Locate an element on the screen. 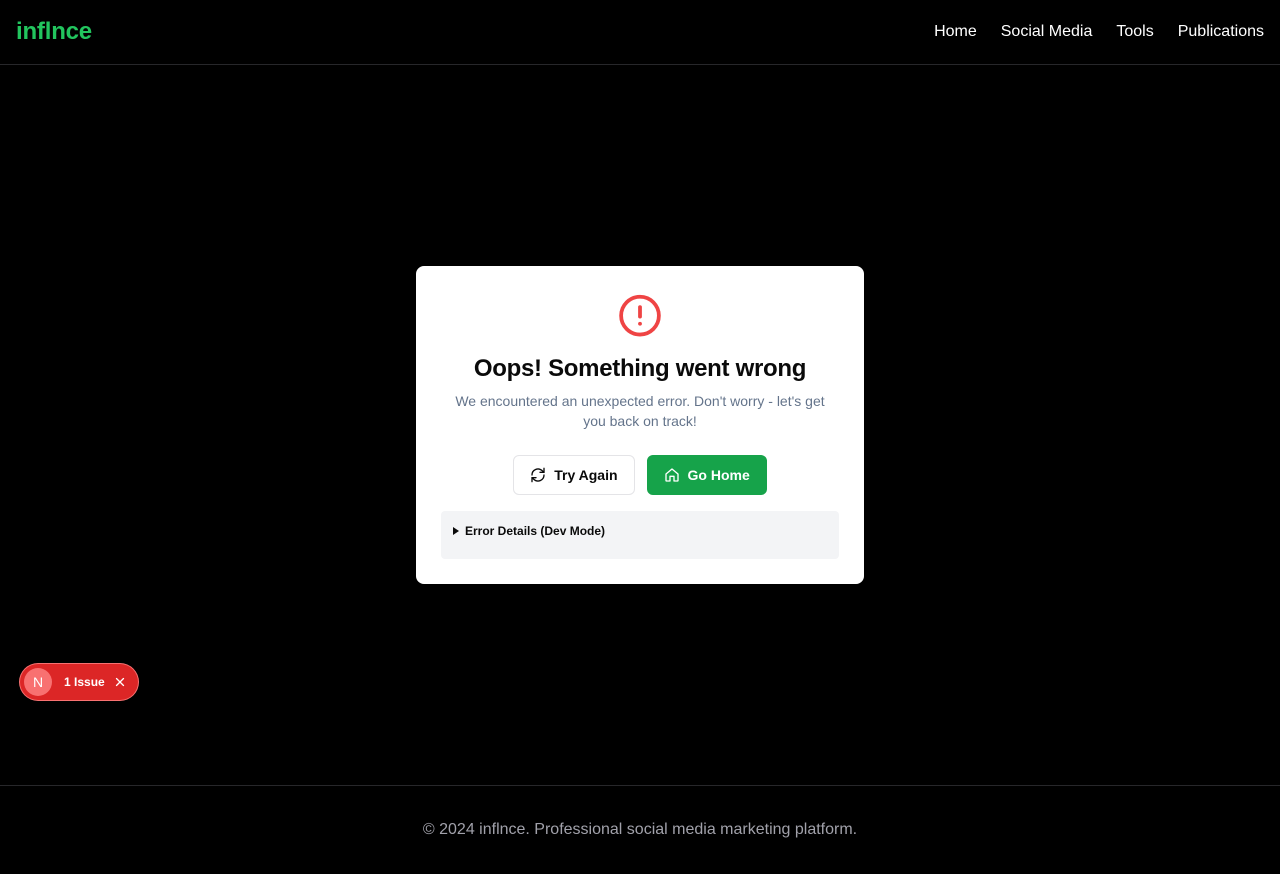  issue-count: 1 Issue is located at coordinates (84, 682).